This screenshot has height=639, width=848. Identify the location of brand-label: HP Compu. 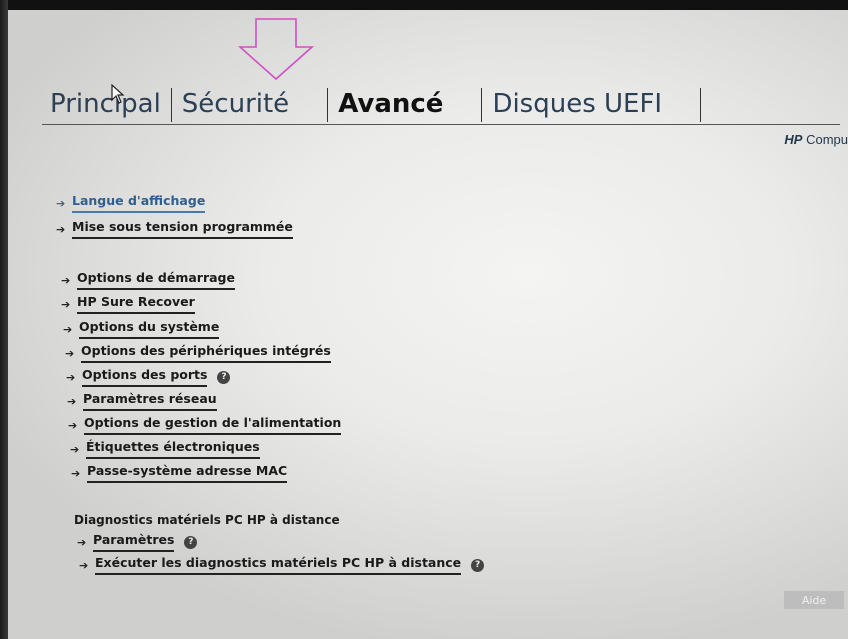
(816, 139).